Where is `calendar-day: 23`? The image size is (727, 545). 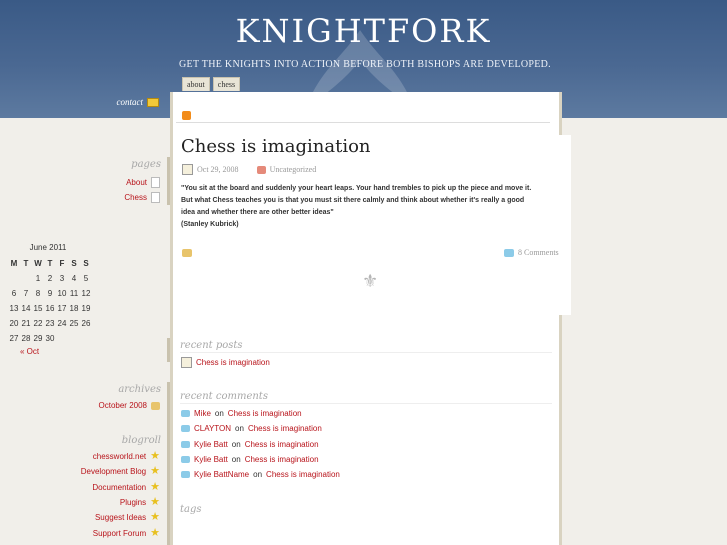
calendar-day: 23 is located at coordinates (50, 323).